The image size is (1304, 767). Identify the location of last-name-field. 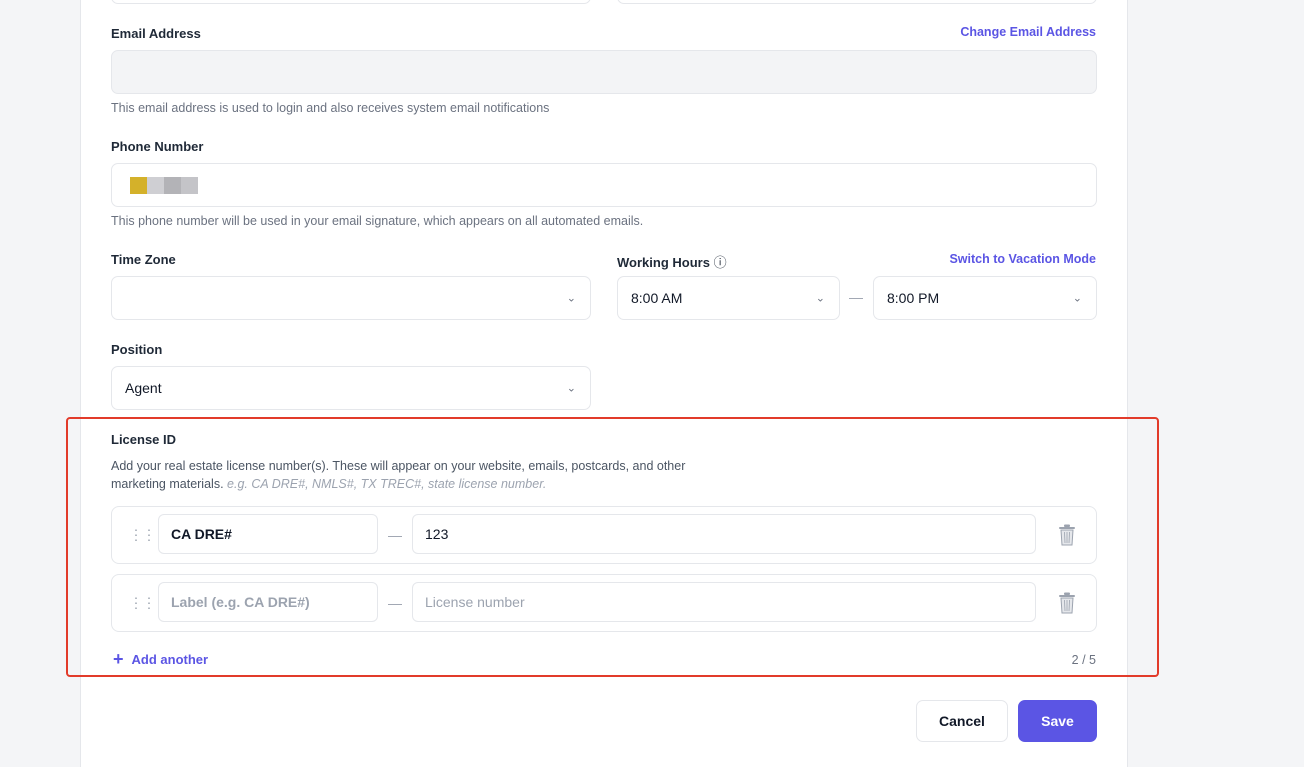
(857, 2).